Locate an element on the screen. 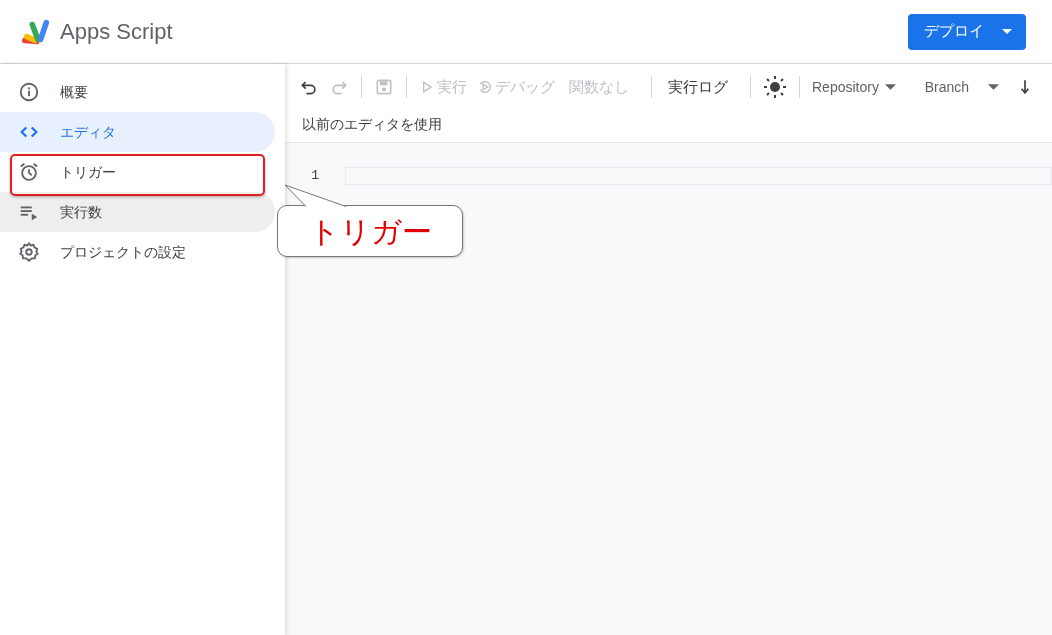  debug-icon is located at coordinates (485, 87).